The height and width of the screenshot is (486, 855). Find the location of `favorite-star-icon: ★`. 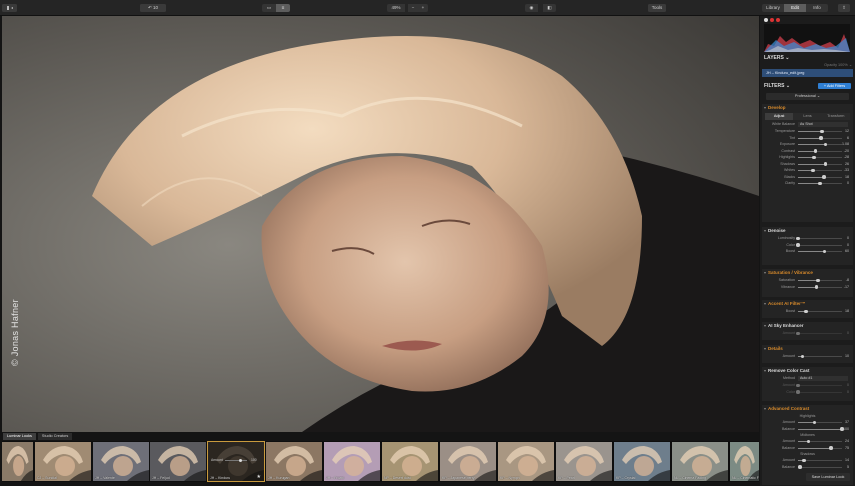

favorite-star-icon: ★ is located at coordinates (259, 477).